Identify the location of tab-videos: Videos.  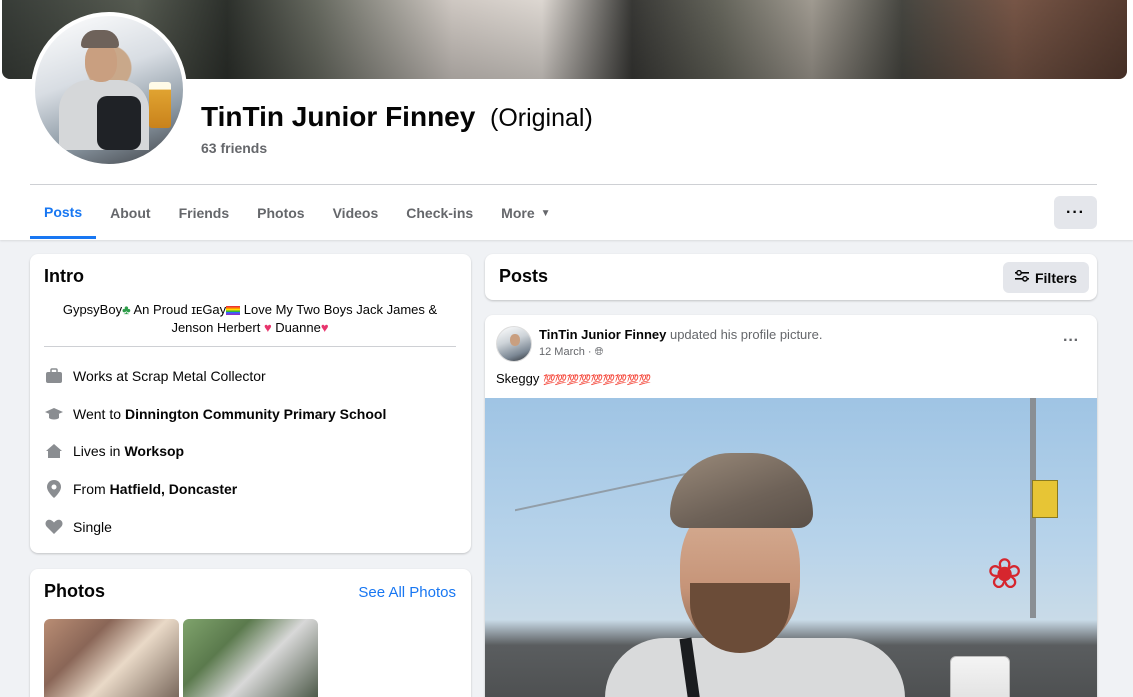
(356, 213).